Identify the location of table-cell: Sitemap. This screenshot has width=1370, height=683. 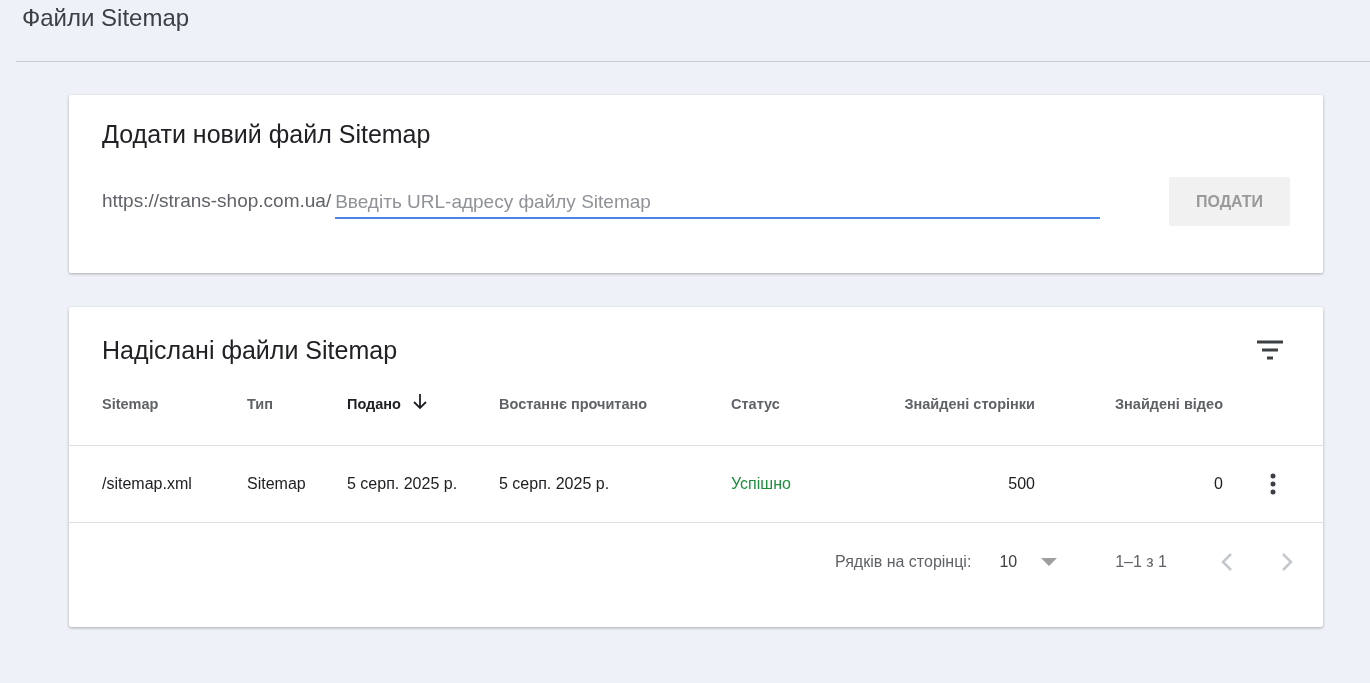
(276, 483).